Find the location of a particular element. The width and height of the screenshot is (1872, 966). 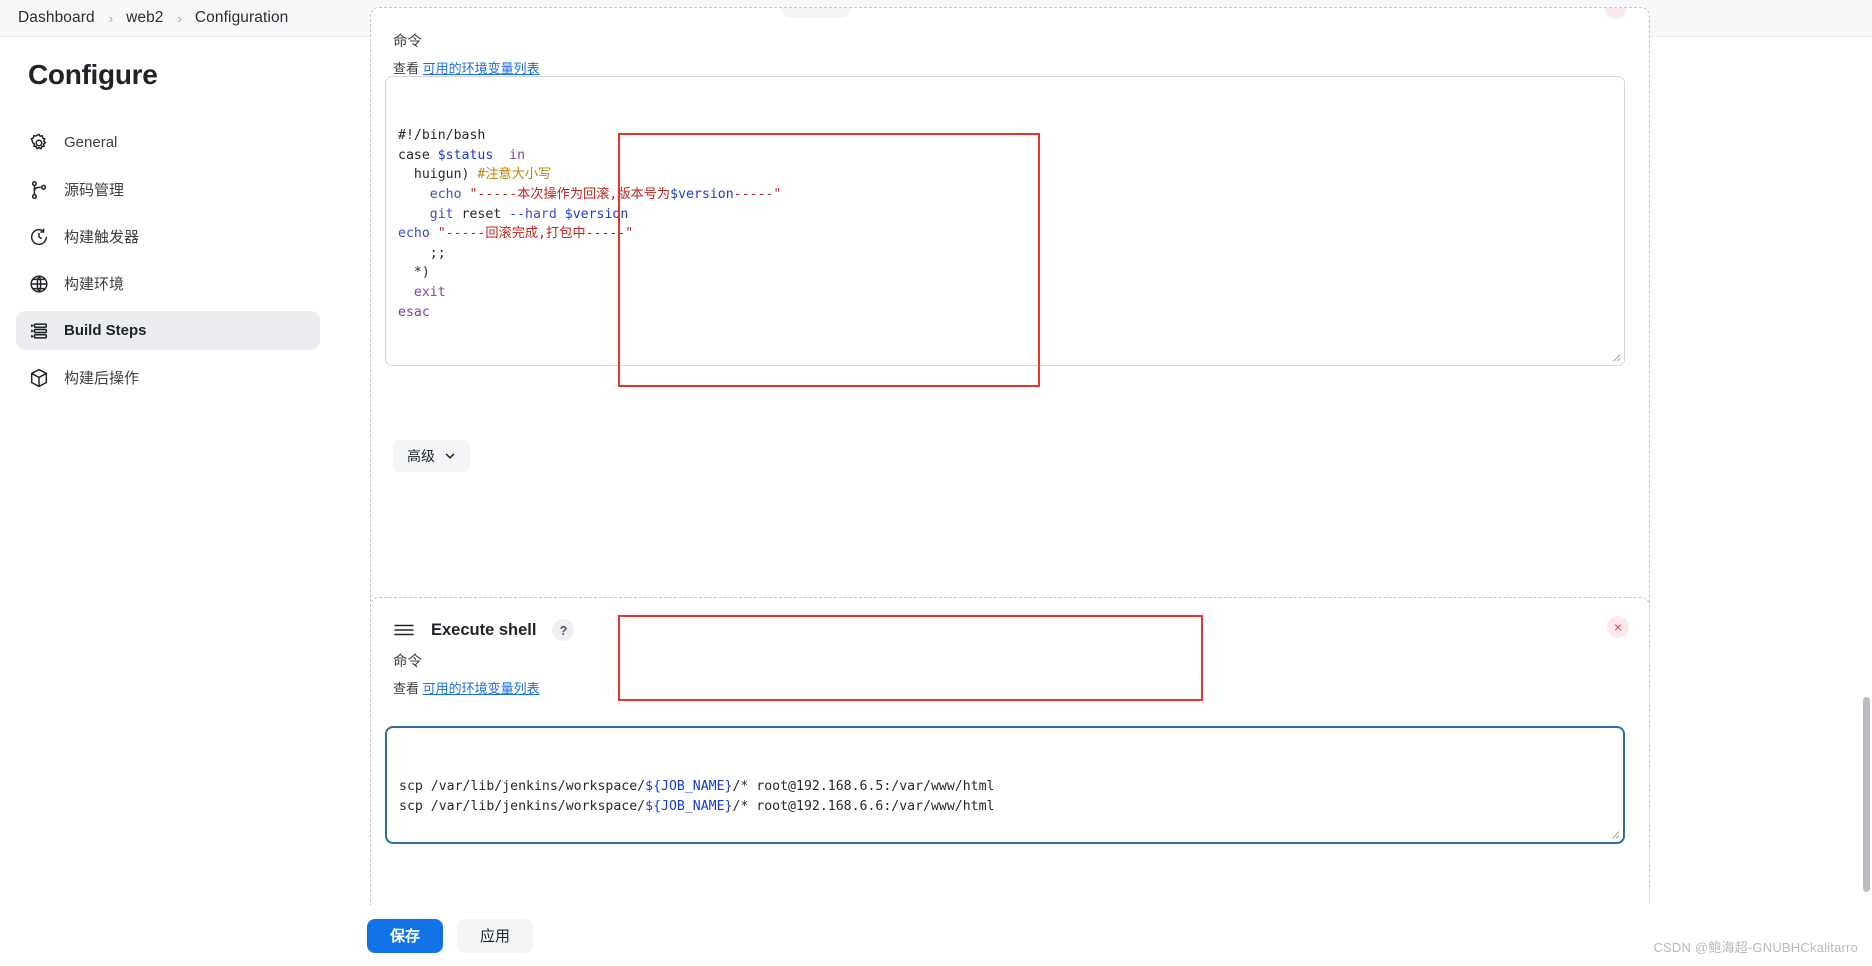

sidebar-item-general: General is located at coordinates (168, 142).